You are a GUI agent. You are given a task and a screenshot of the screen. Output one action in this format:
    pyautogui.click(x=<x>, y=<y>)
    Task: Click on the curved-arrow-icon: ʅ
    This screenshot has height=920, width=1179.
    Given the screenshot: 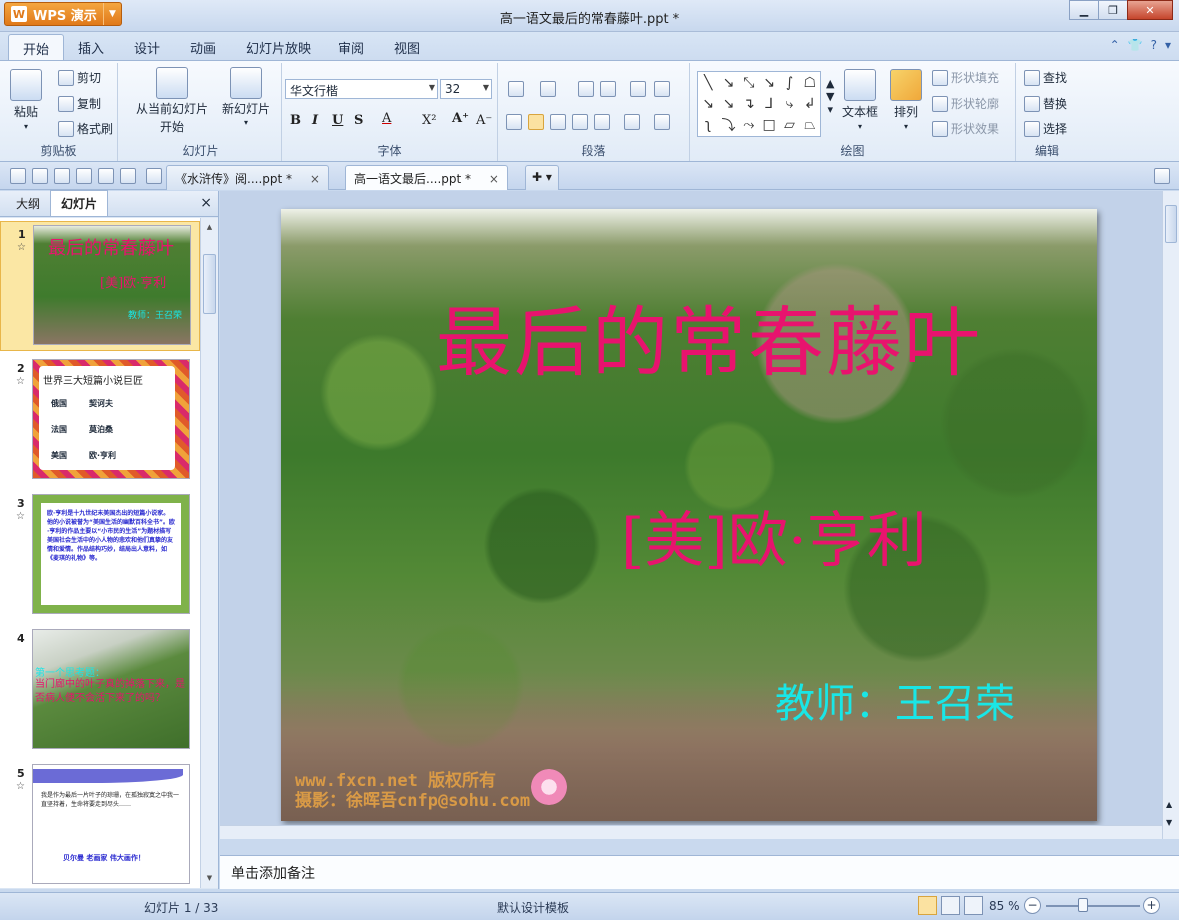 What is the action you would take?
    pyautogui.click(x=708, y=125)
    